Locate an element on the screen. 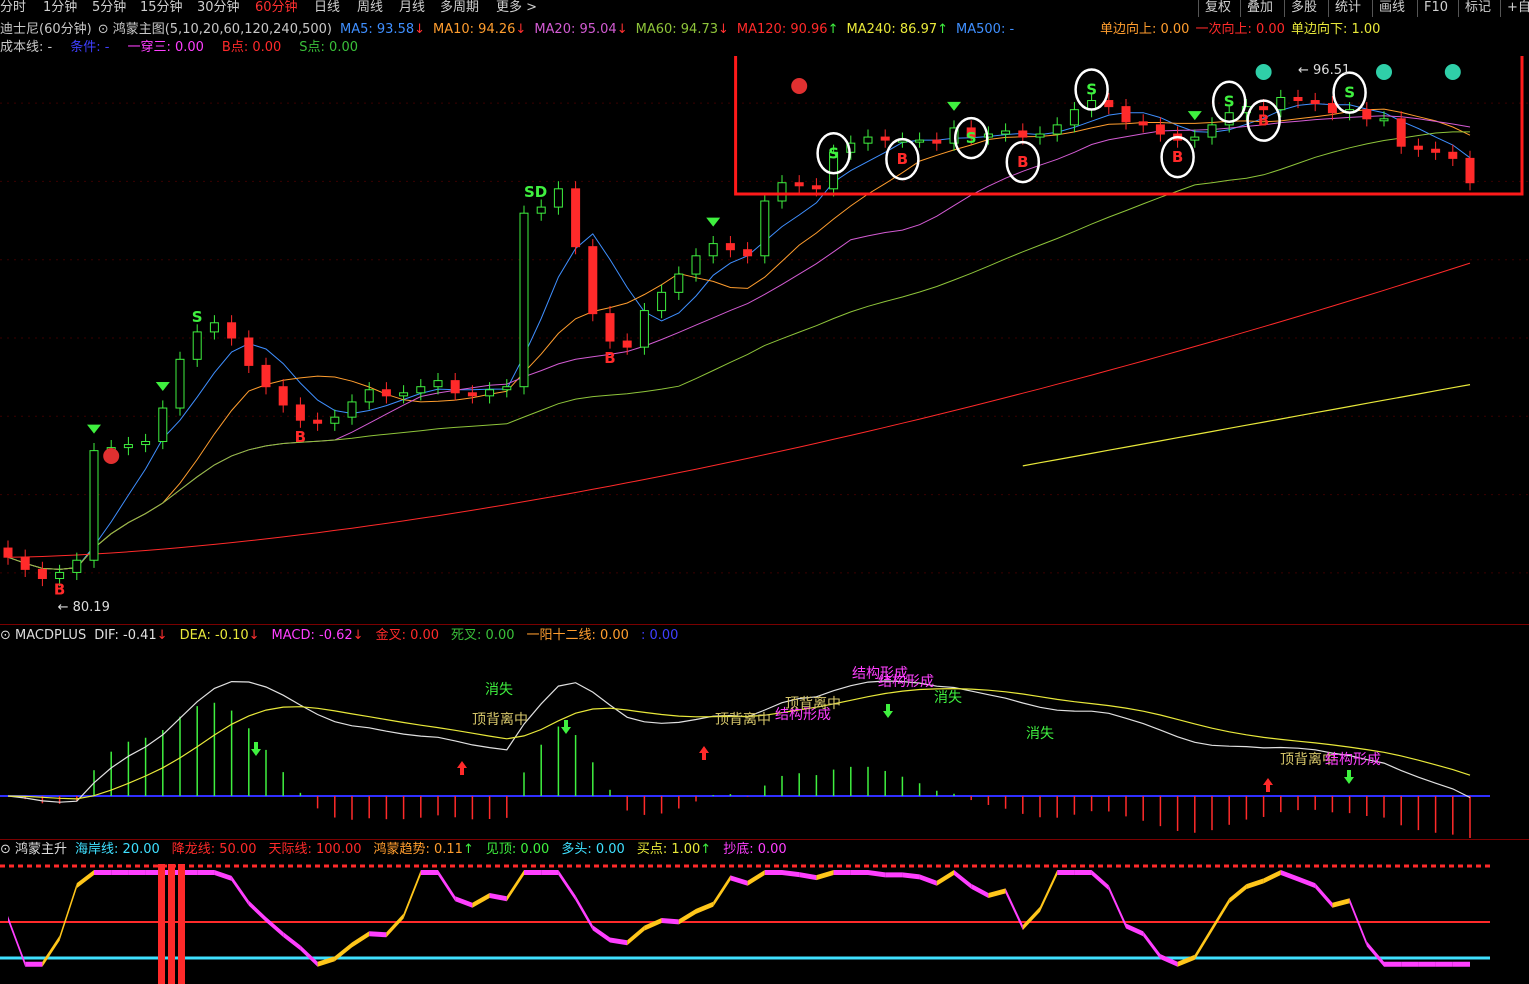  tab-0: 分时 is located at coordinates (13, 8).